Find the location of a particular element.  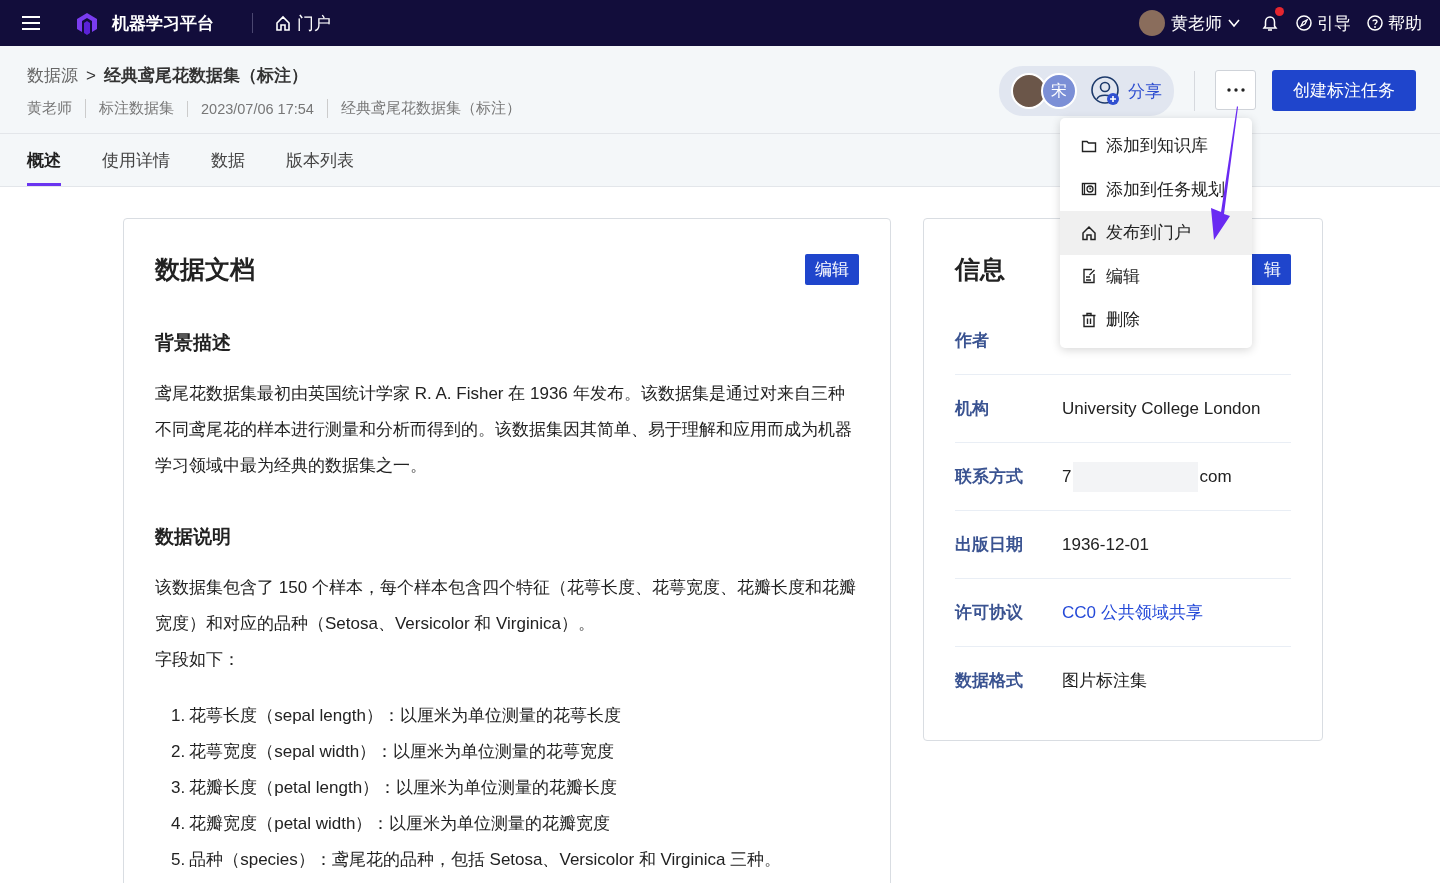

tab: 使用详情 is located at coordinates (136, 160).